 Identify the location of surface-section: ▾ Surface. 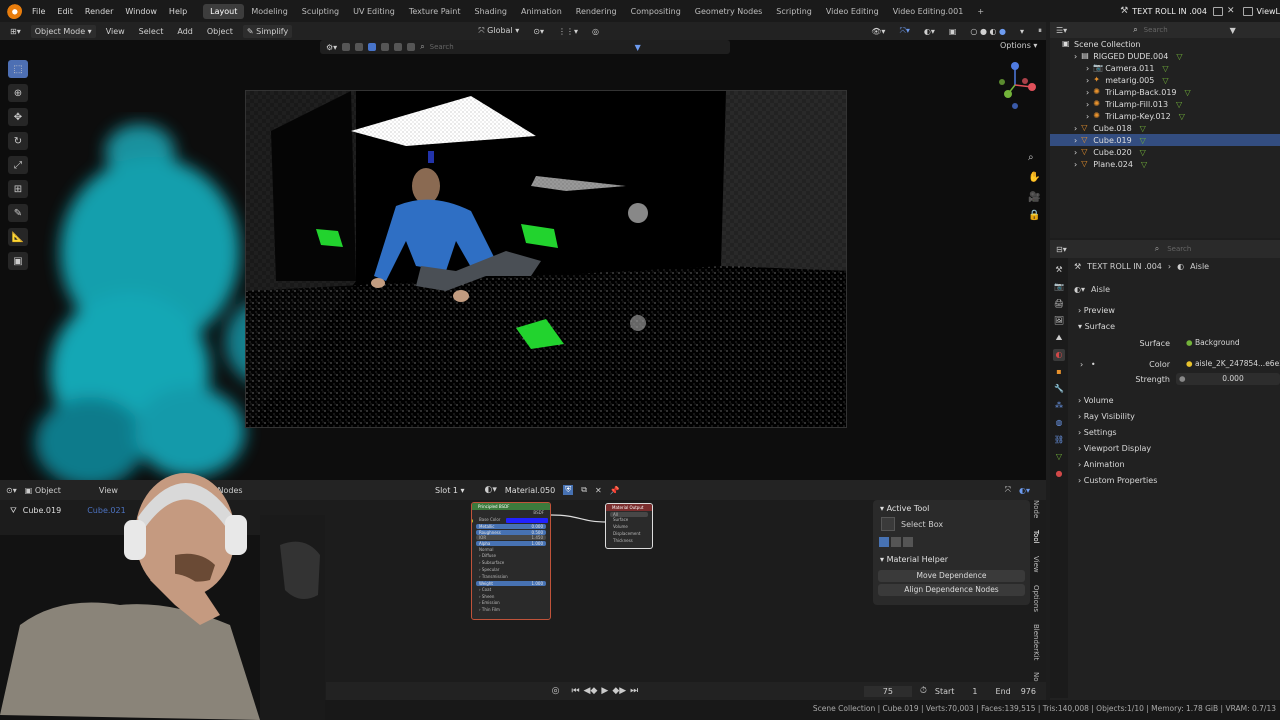
(1165, 326).